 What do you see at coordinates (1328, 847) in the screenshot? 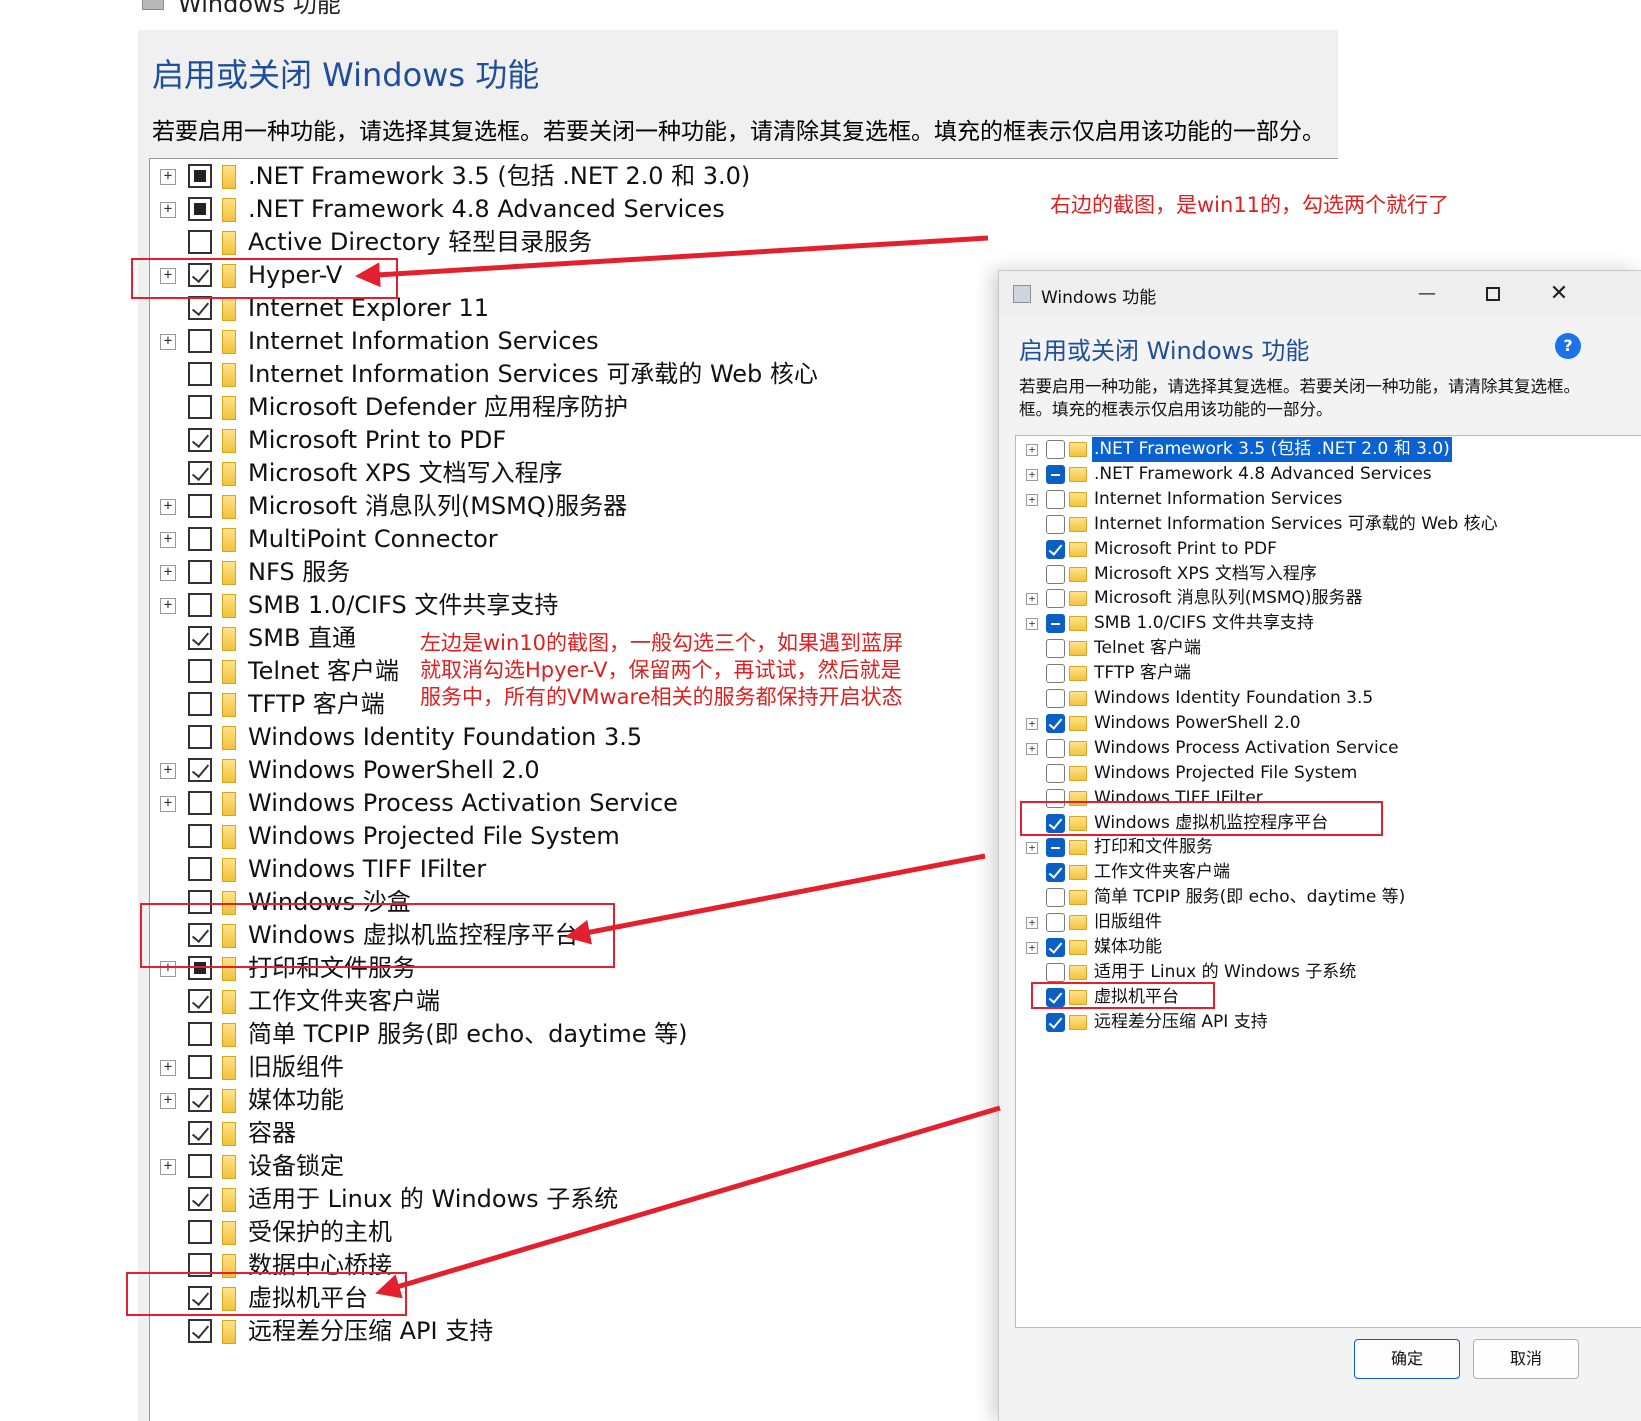
I see `win11-feature-row: + 打印和文件服务` at bounding box center [1328, 847].